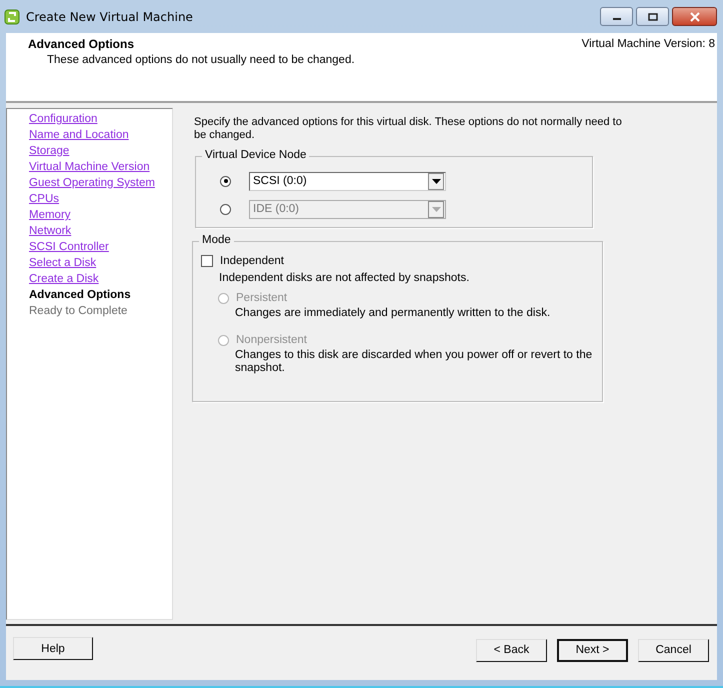  I want to click on page-subtitle: These advanced options do not usually need to be changed., so click(201, 60).